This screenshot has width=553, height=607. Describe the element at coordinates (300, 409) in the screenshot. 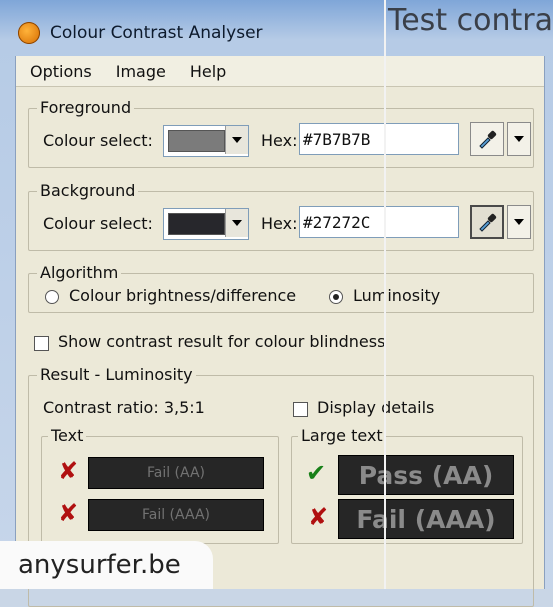

I see `display-details-checkbox` at that location.